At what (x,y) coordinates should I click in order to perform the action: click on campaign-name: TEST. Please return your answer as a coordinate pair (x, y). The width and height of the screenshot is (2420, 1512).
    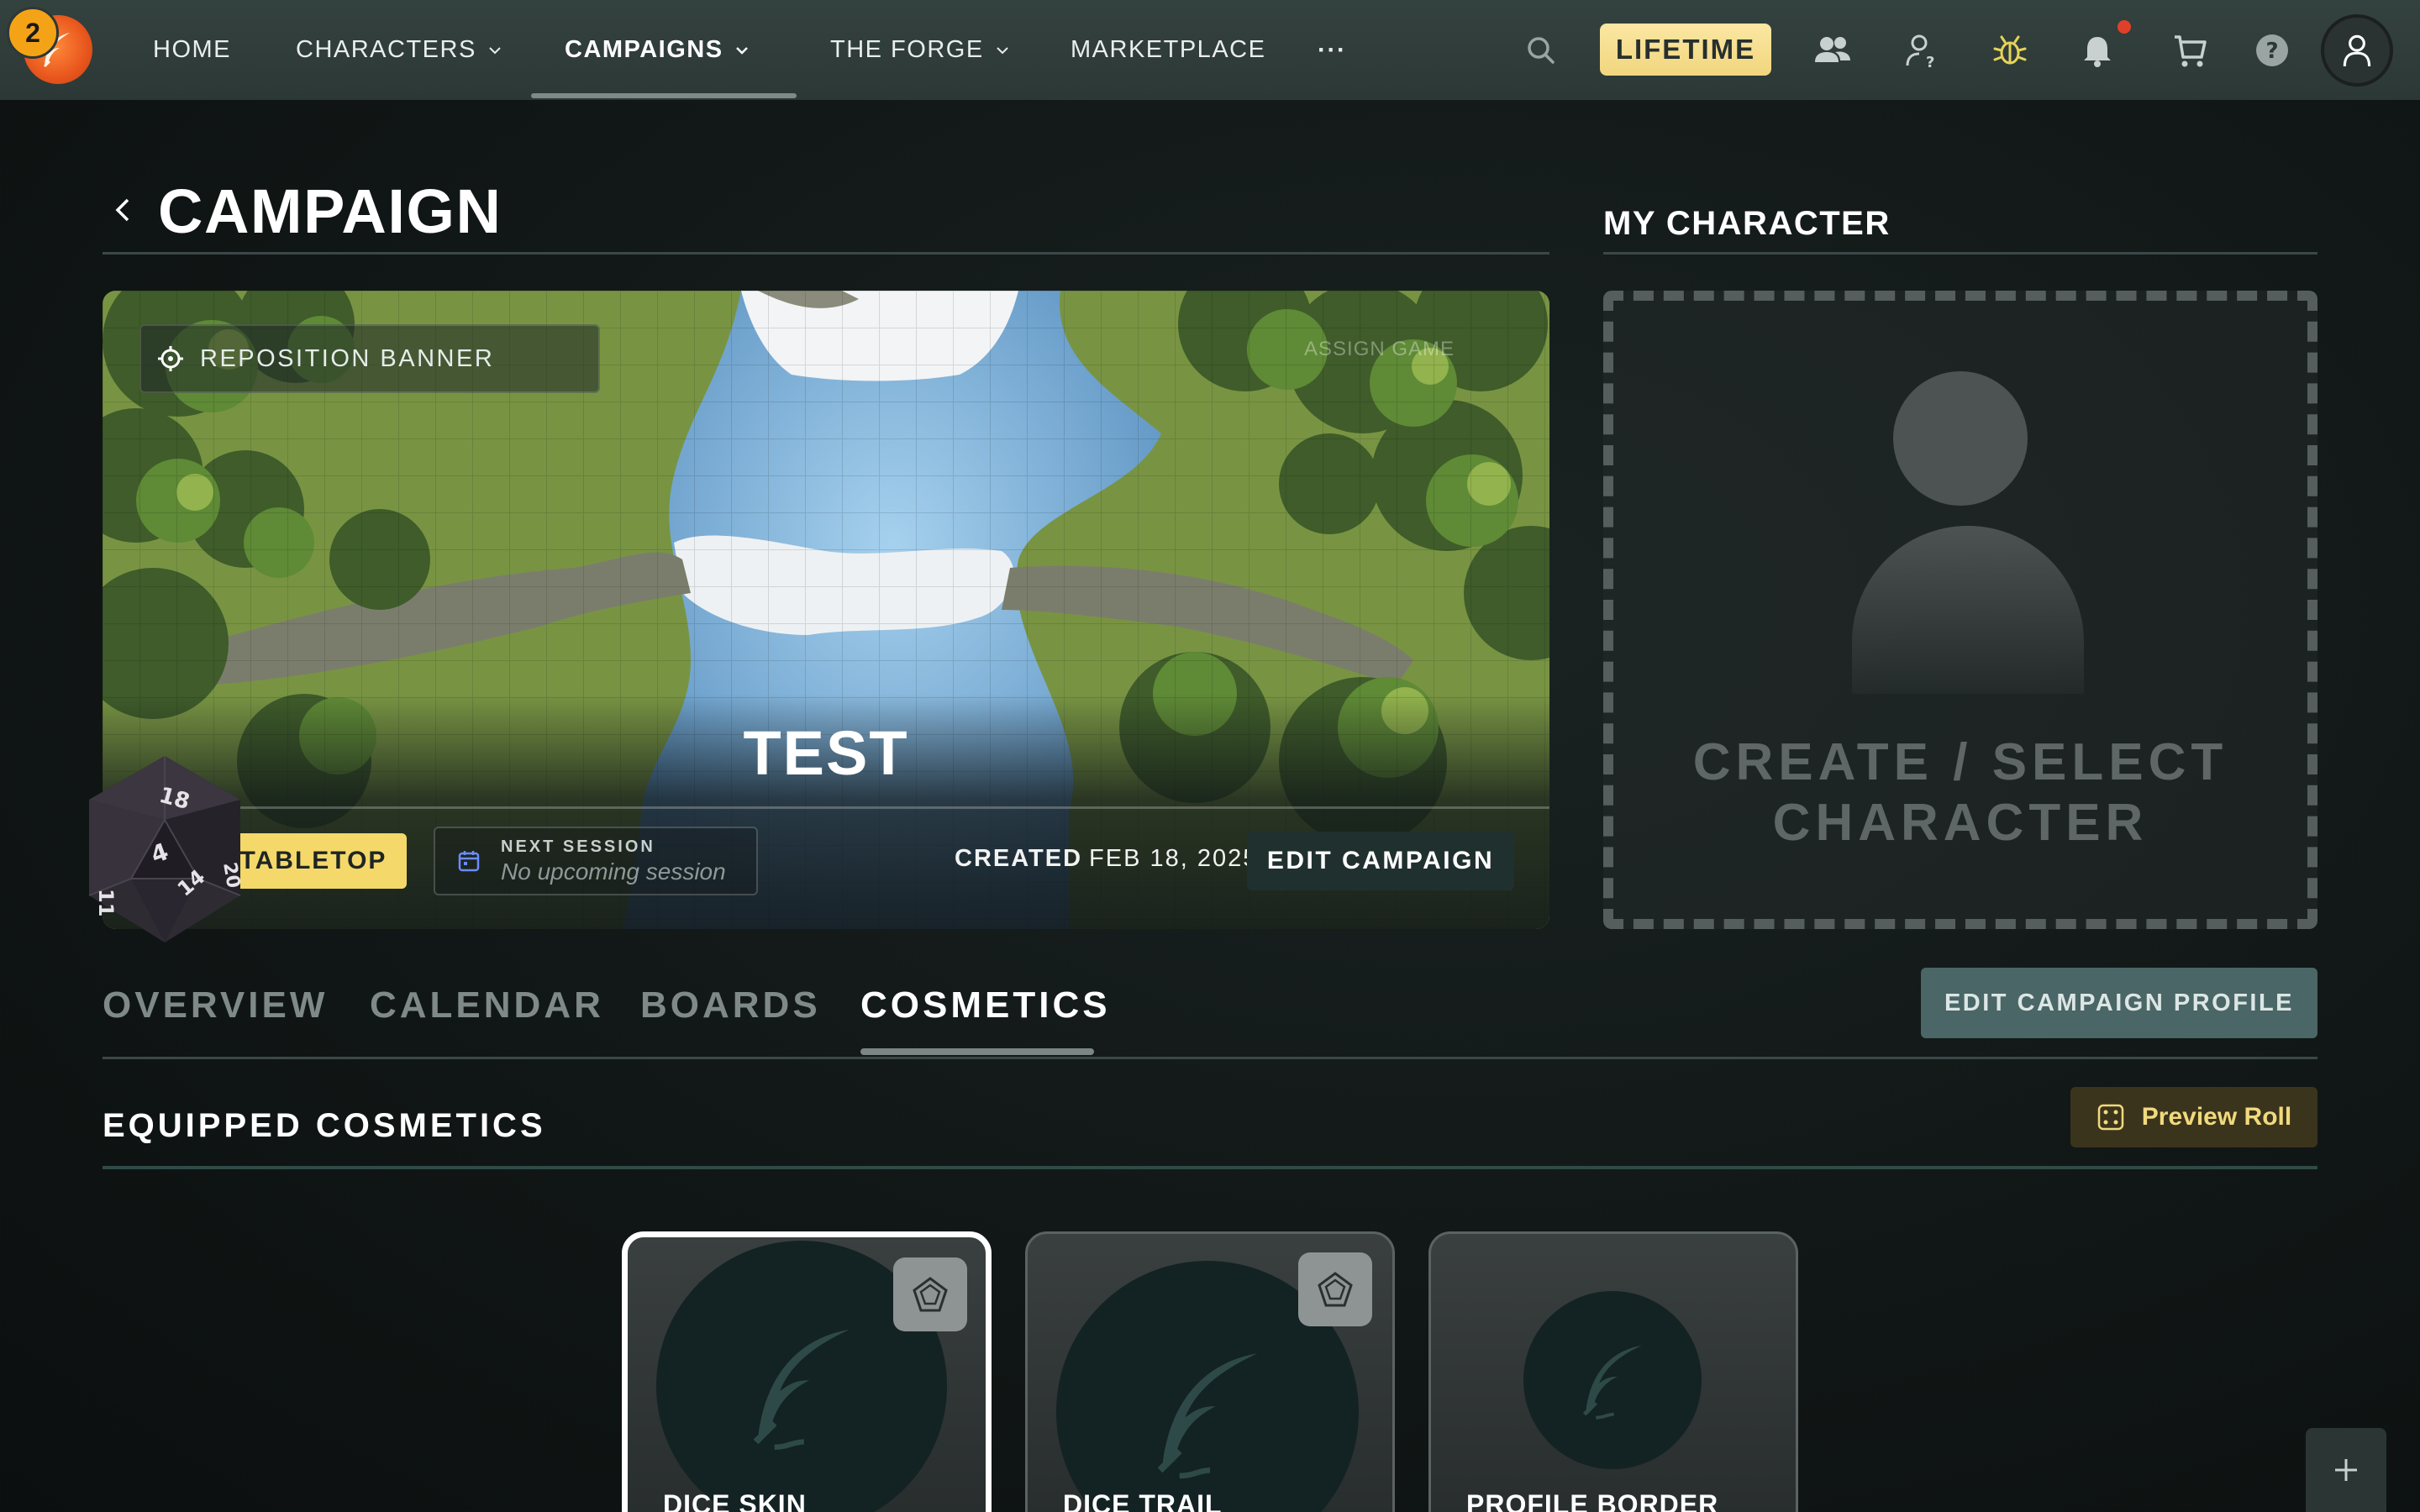
    Looking at the image, I should click on (826, 753).